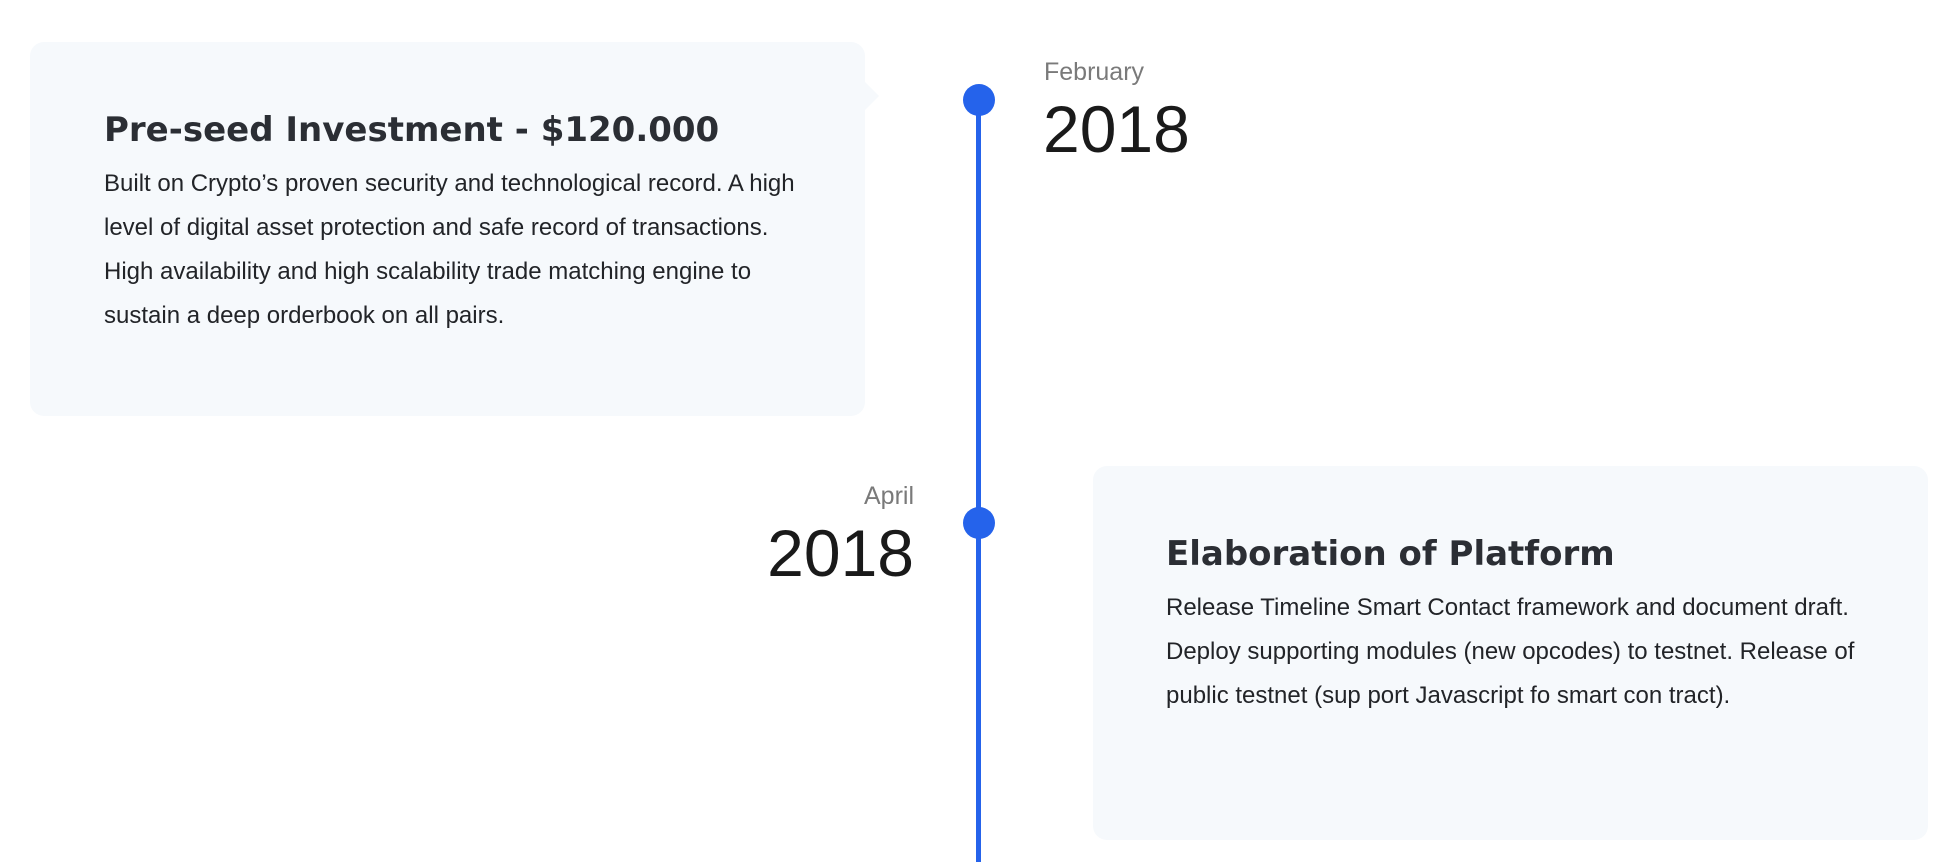 The width and height of the screenshot is (1960, 862). What do you see at coordinates (978, 481) in the screenshot?
I see `timeline-line` at bounding box center [978, 481].